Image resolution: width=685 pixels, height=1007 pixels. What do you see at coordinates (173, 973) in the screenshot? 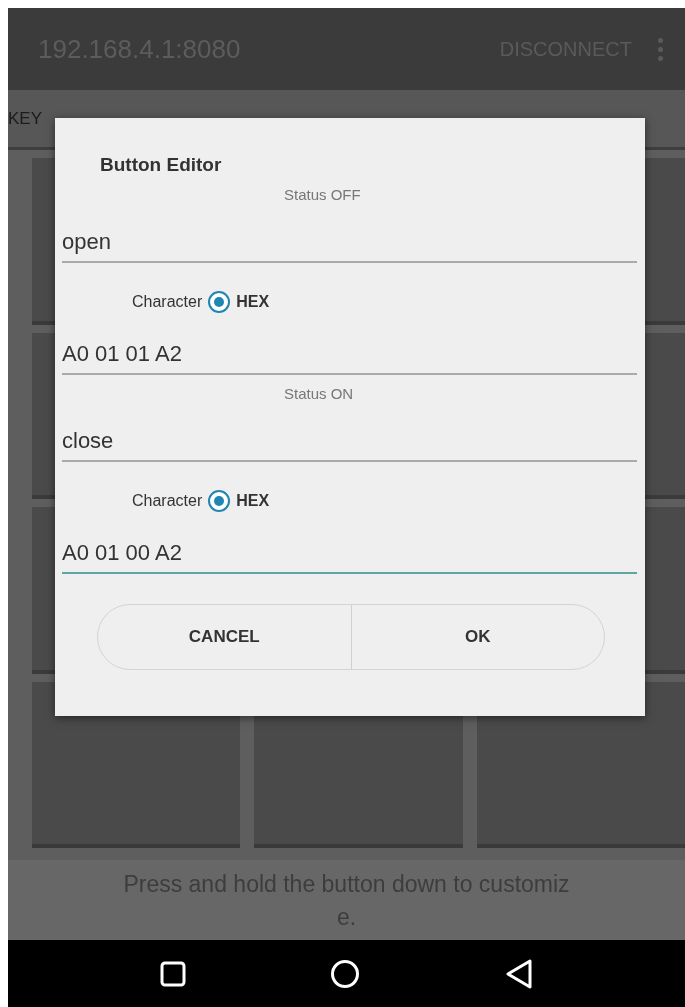
I see `recents-icon` at bounding box center [173, 973].